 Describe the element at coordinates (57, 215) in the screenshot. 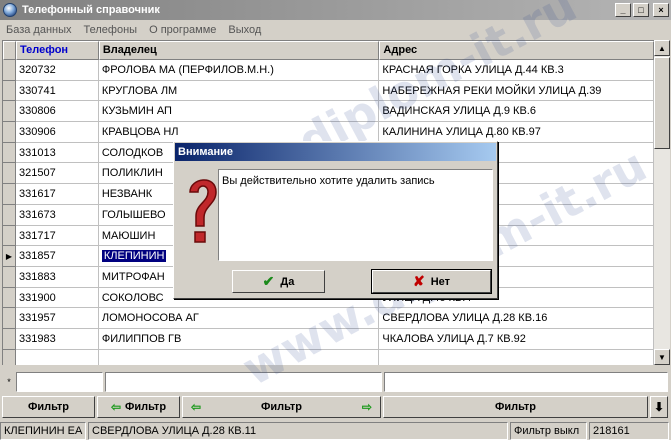

I see `cell-phone: 331673` at that location.